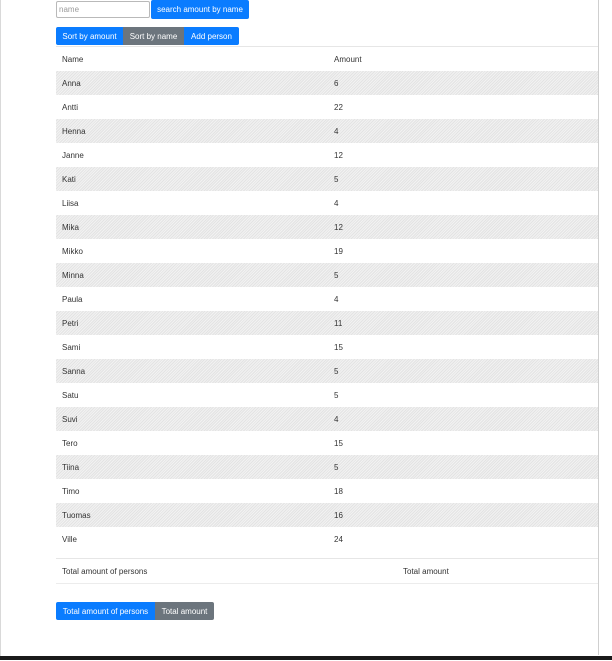 Image resolution: width=612 pixels, height=661 pixels. Describe the element at coordinates (327, 227) in the screenshot. I see `table-row: Mika 12` at that location.